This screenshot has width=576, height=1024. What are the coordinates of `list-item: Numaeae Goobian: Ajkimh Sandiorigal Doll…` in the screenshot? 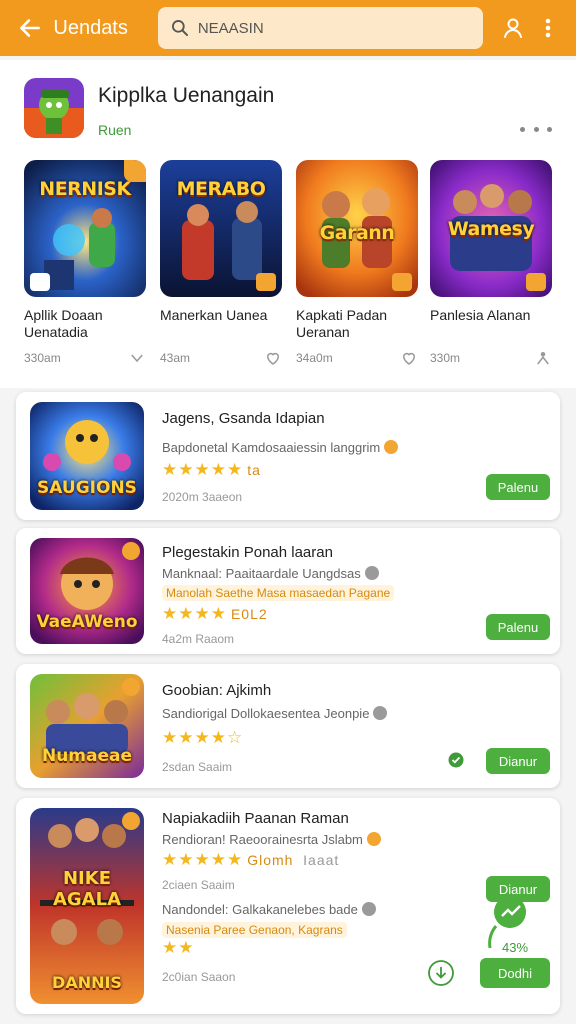 It's located at (288, 726).